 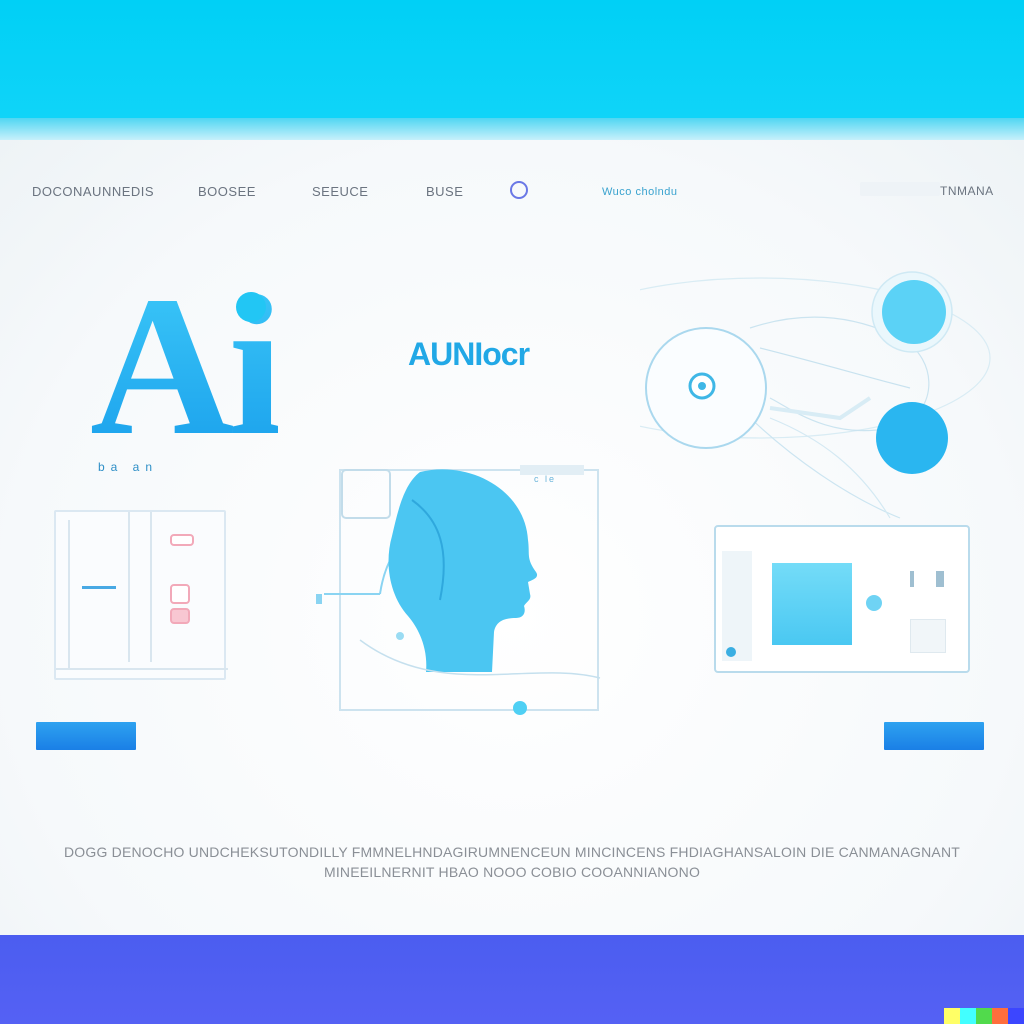 What do you see at coordinates (545, 479) in the screenshot?
I see `head-card-label: c le` at bounding box center [545, 479].